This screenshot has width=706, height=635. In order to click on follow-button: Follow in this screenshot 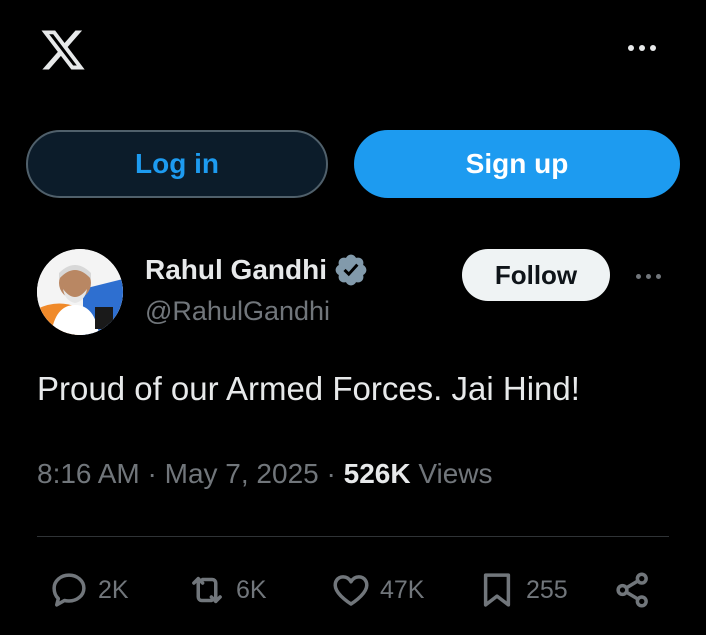, I will do `click(536, 275)`.